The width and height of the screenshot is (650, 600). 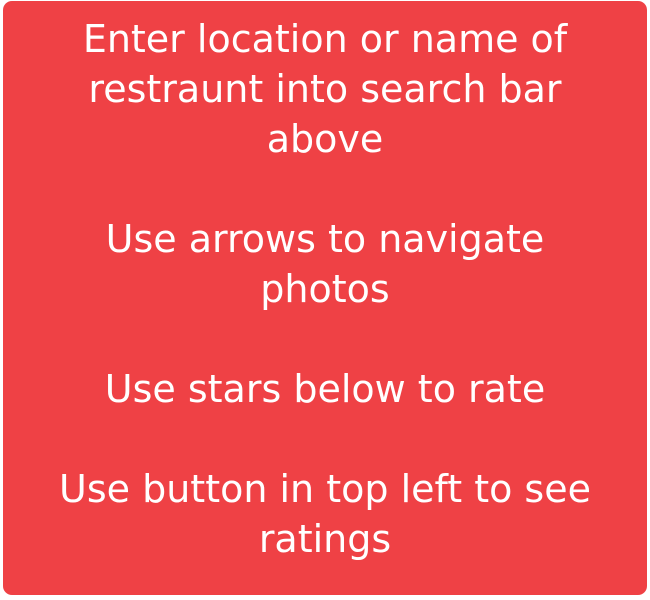 What do you see at coordinates (325, 39) in the screenshot?
I see `instruction-search-line-1: Enter location or name of` at bounding box center [325, 39].